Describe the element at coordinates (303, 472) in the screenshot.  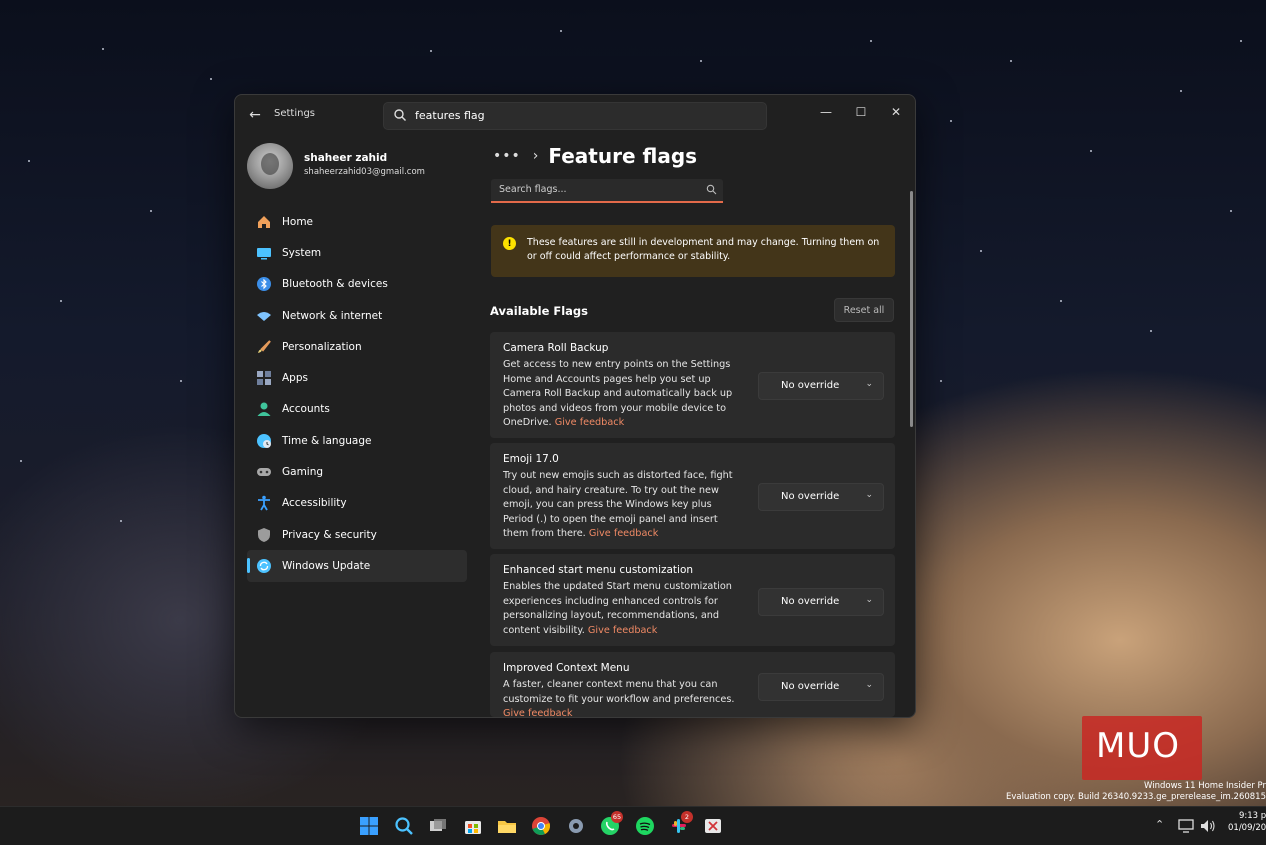
I see `sidebar-item-label: Gaming` at that location.